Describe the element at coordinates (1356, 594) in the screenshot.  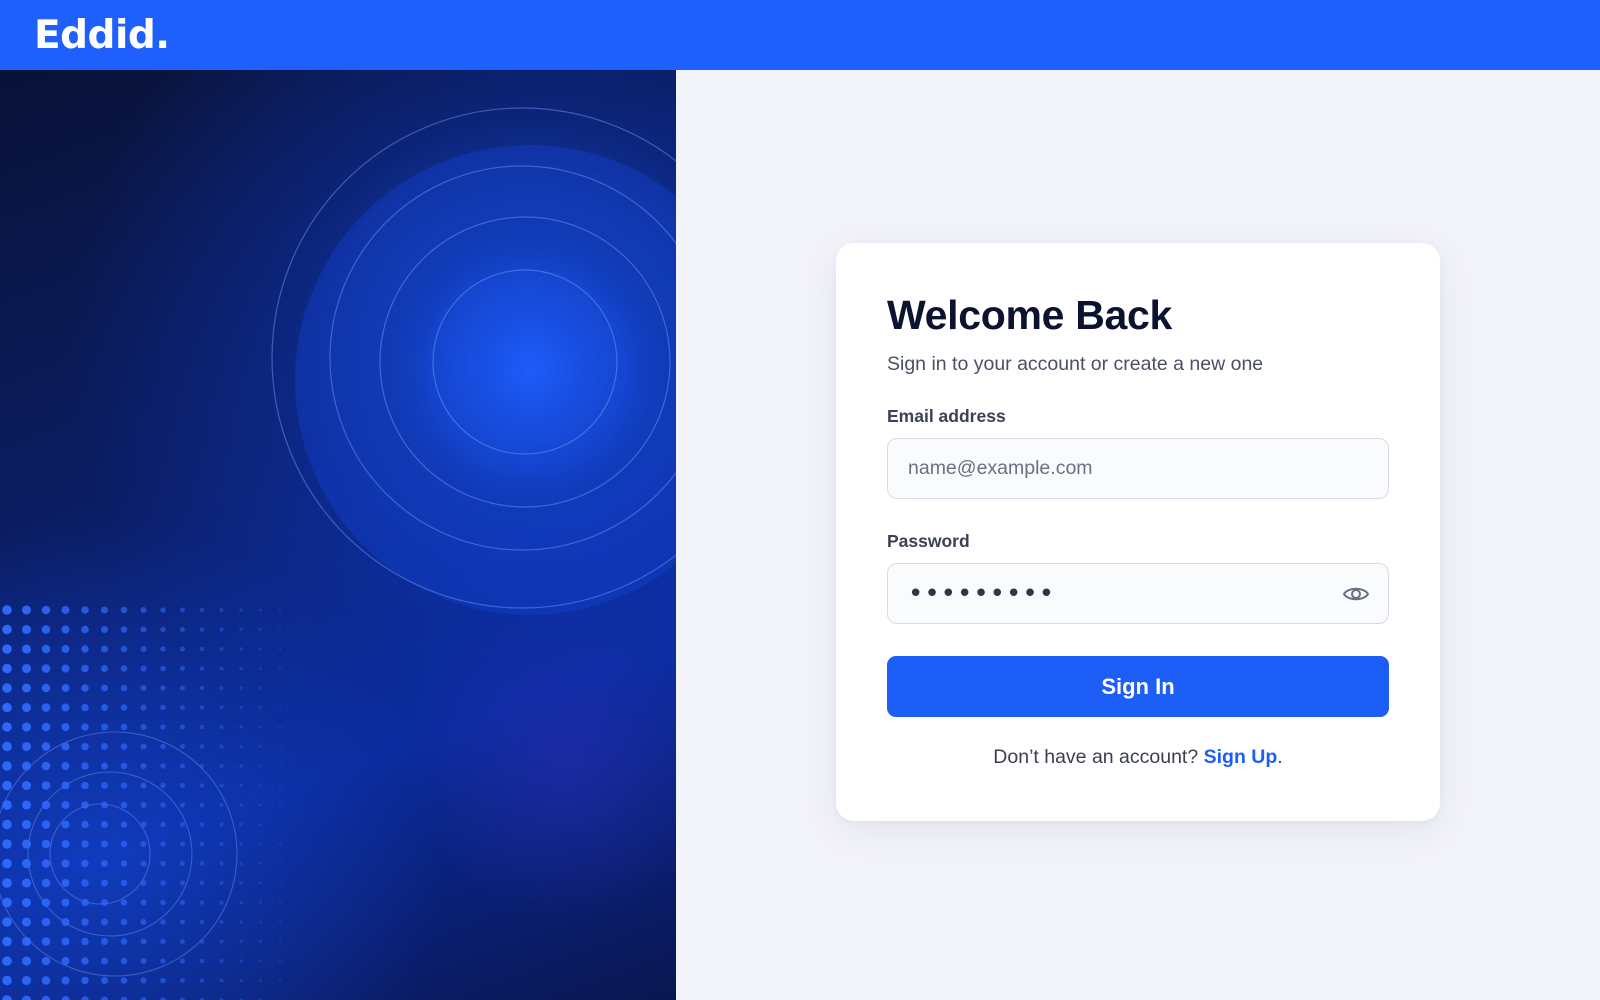
I see `eye-icon` at that location.